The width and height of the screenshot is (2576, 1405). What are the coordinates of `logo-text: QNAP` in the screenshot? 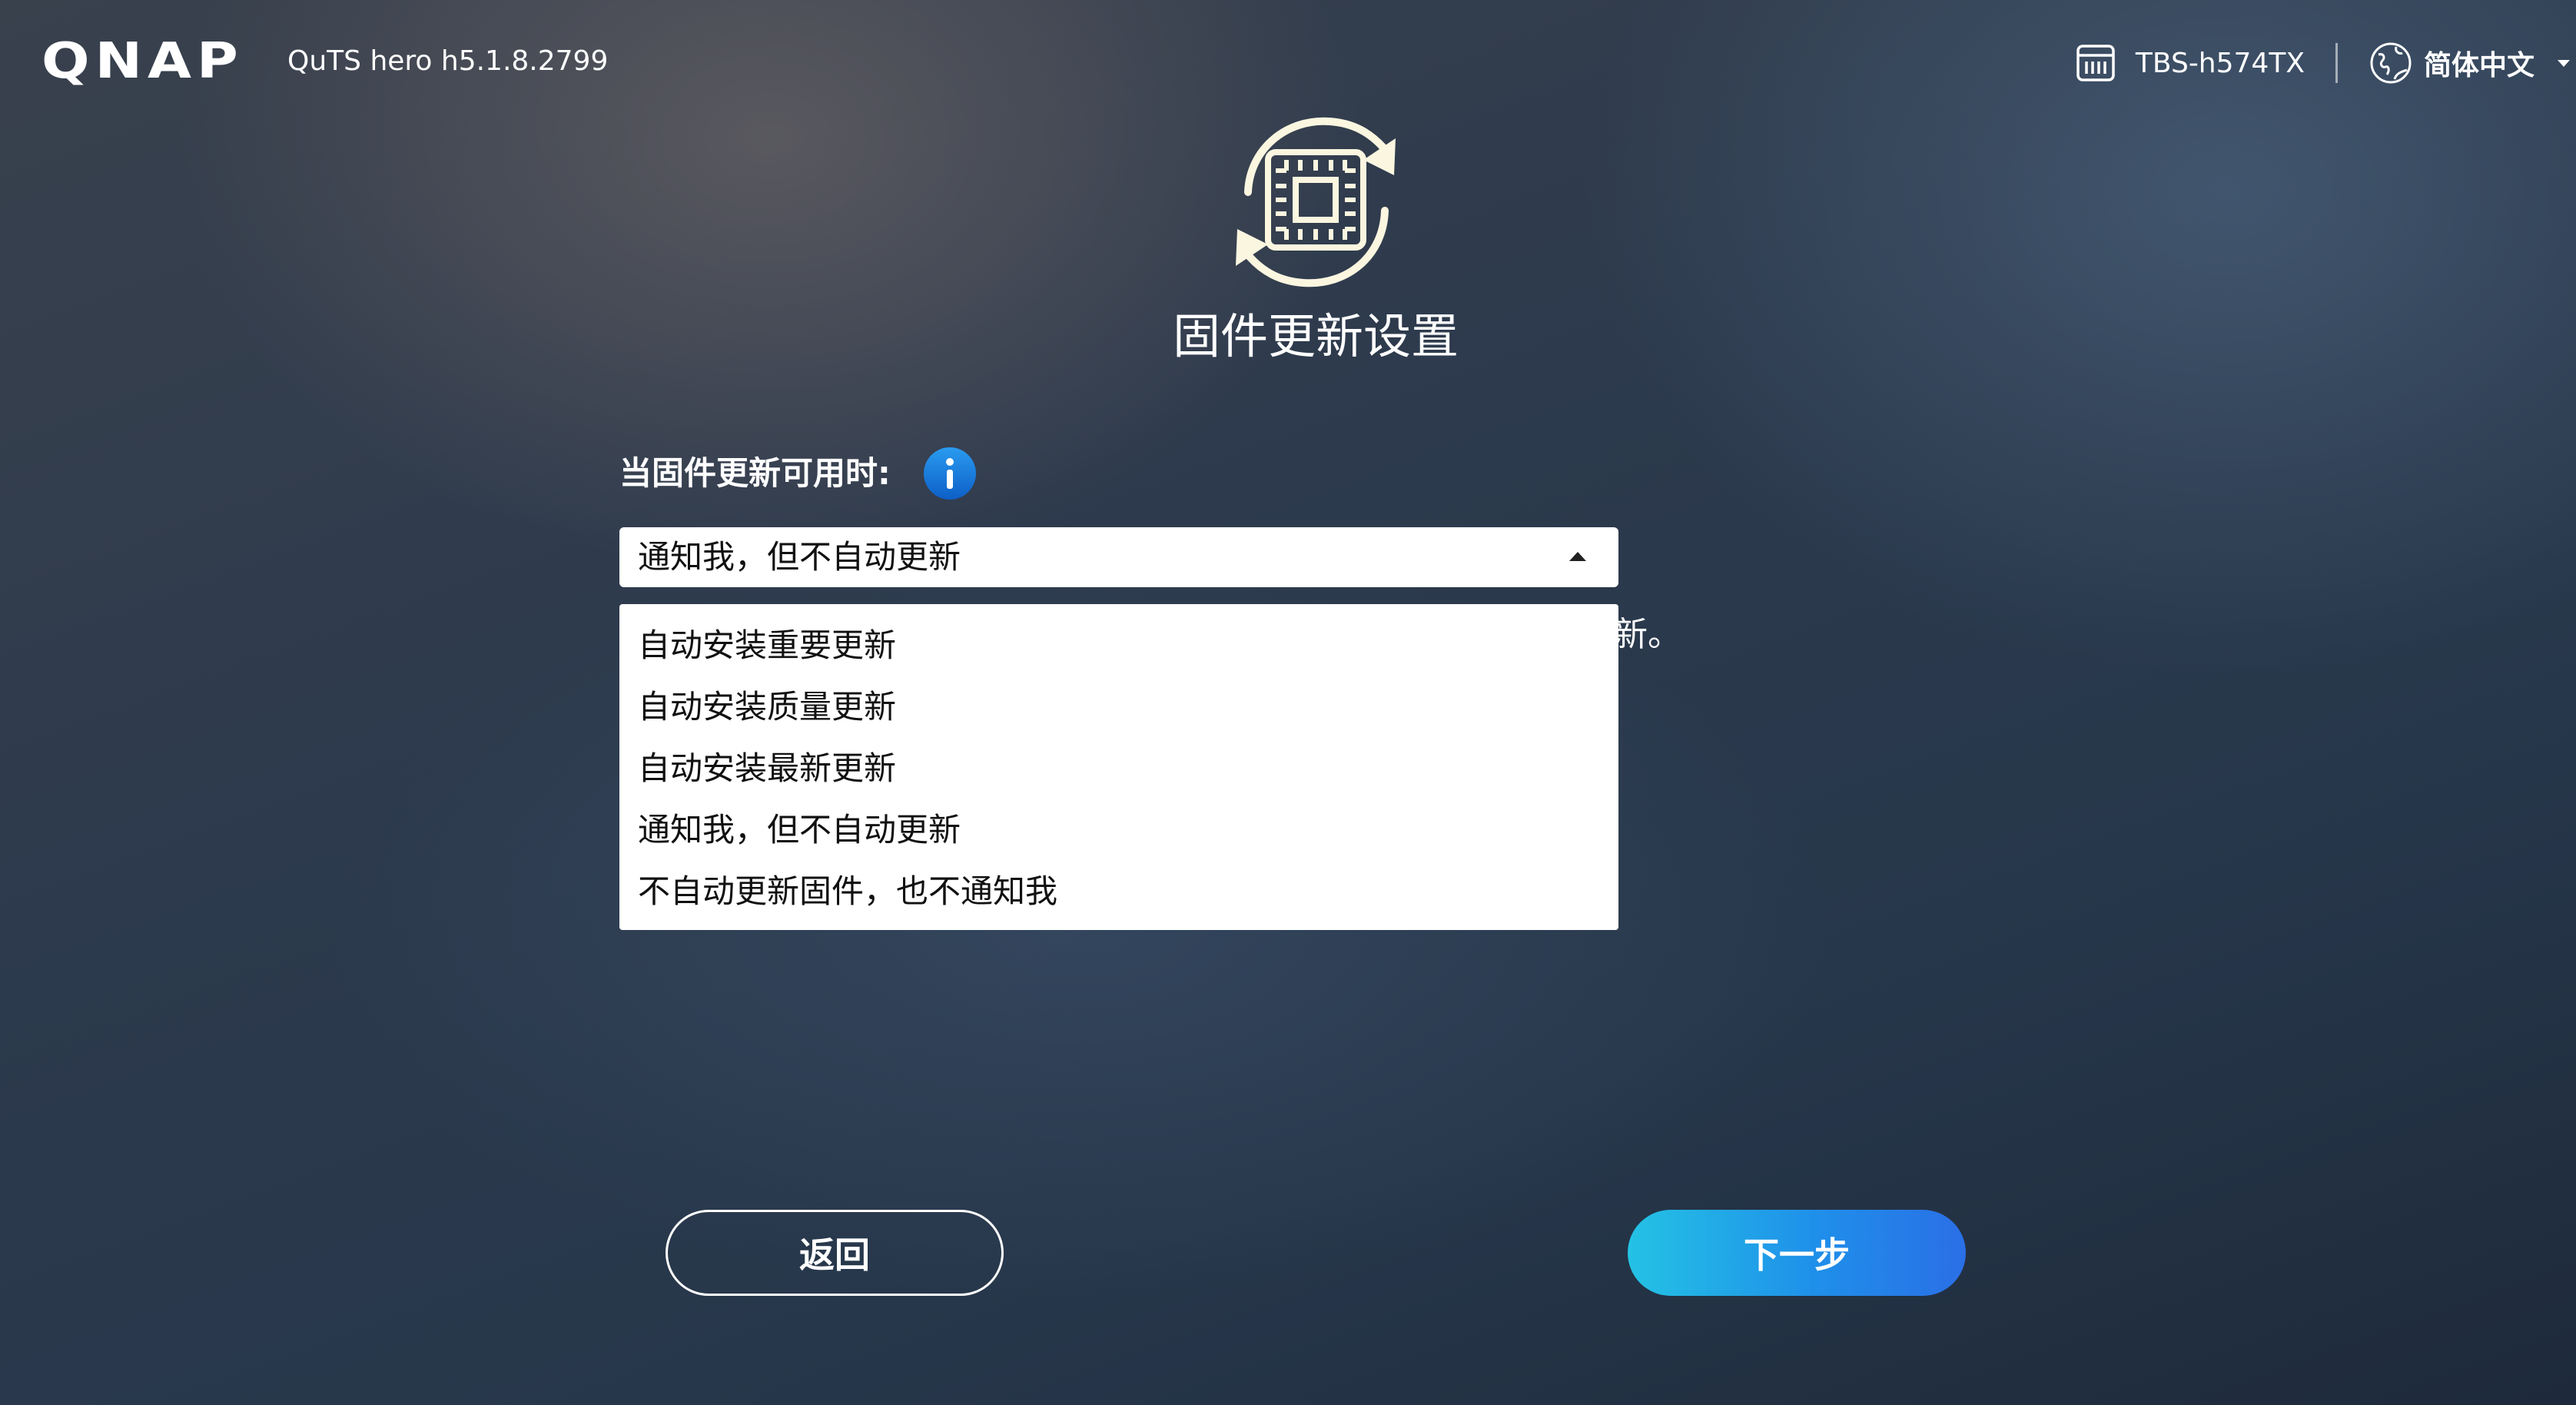 It's located at (142, 61).